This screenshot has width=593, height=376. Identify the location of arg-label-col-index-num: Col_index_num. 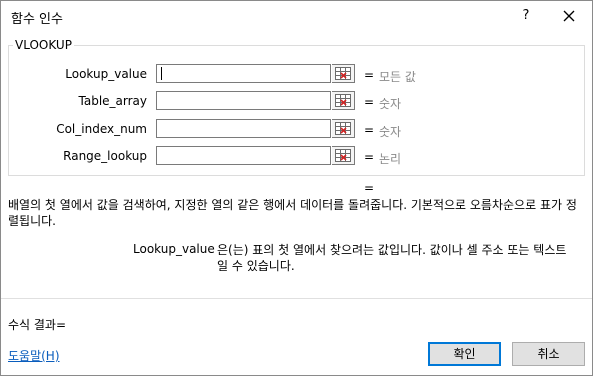
(101, 129).